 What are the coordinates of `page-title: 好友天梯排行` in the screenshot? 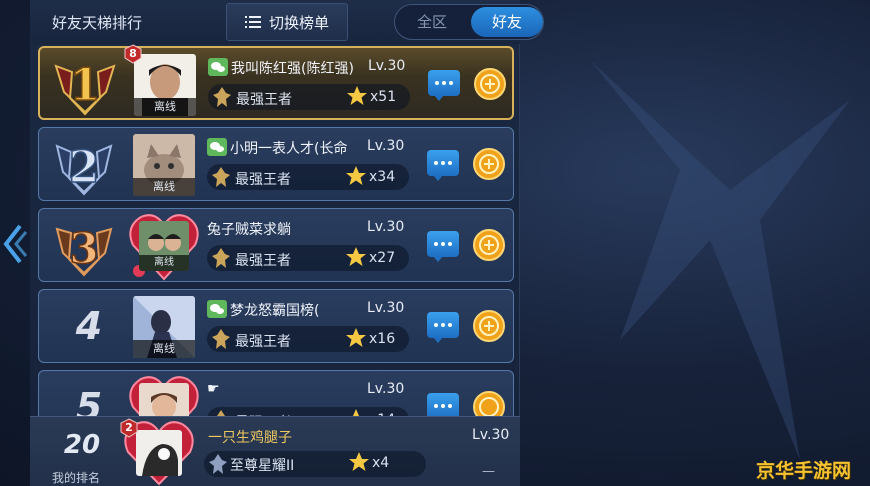 It's located at (97, 23).